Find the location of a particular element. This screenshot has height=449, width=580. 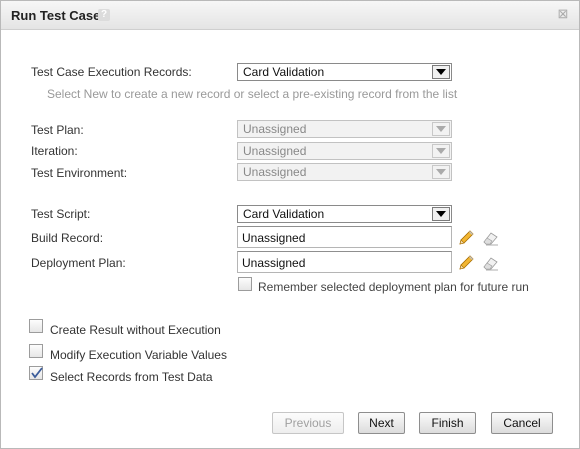

modify-variables-label: Modify Execution Variable Values is located at coordinates (138, 355).